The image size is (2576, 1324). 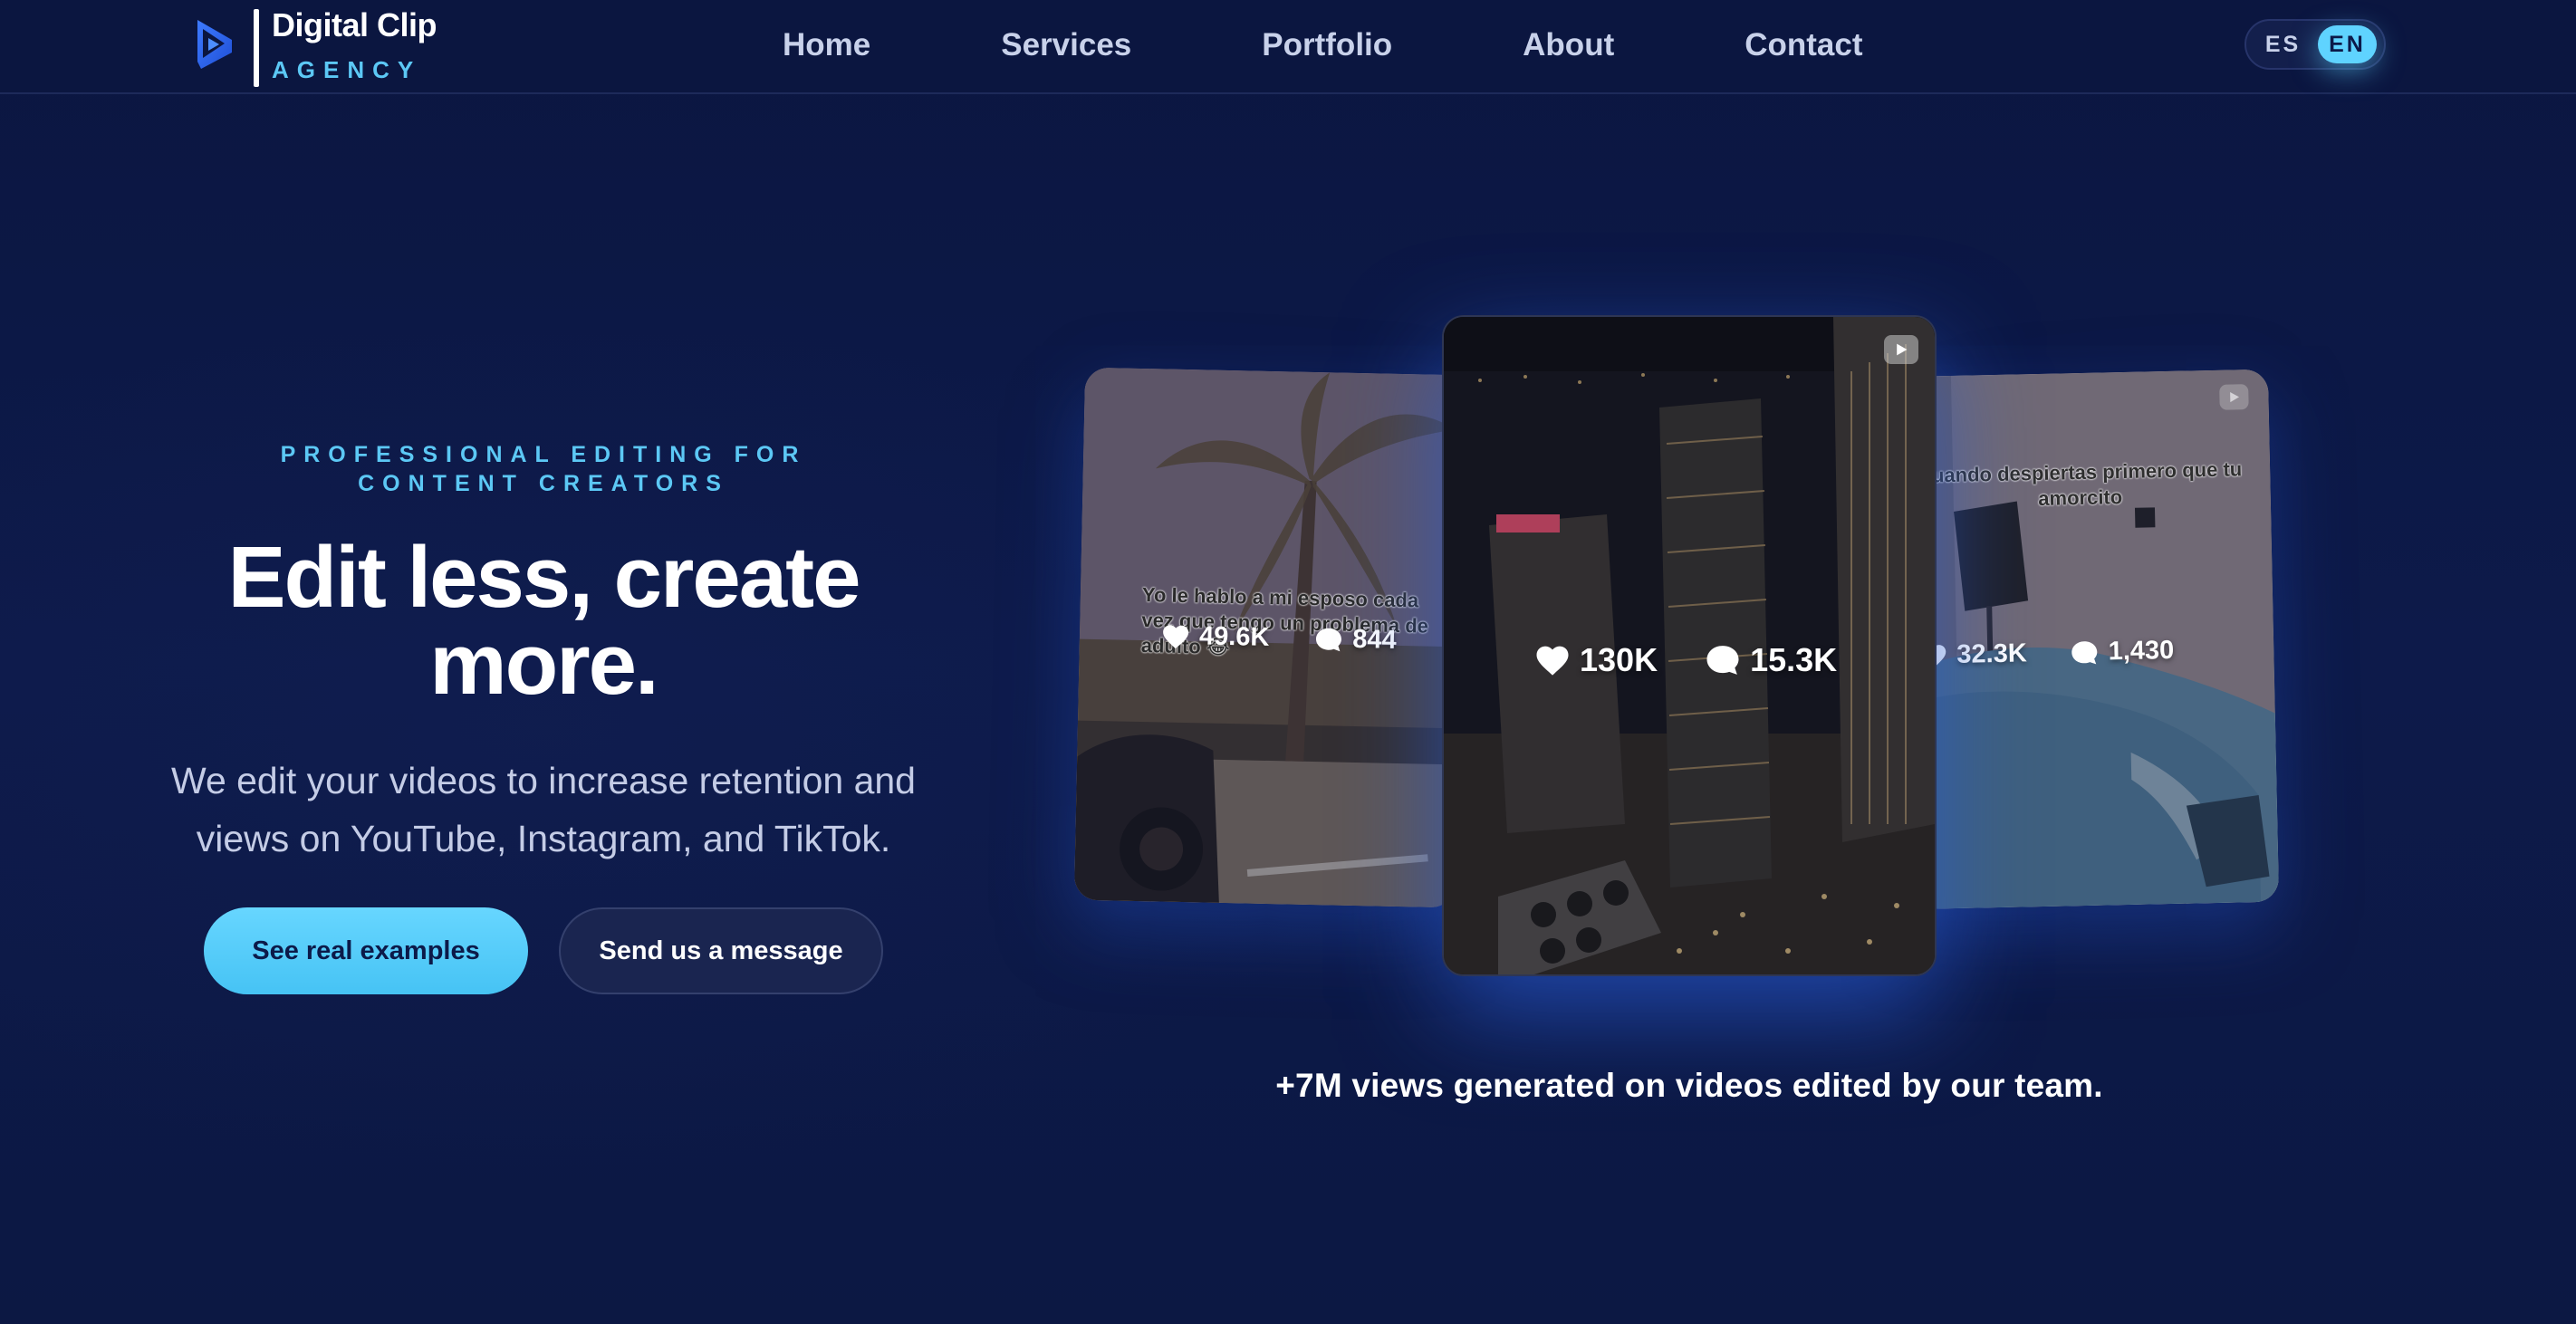 What do you see at coordinates (543, 951) in the screenshot?
I see `hero-cta-row: See real examples Send us a message` at bounding box center [543, 951].